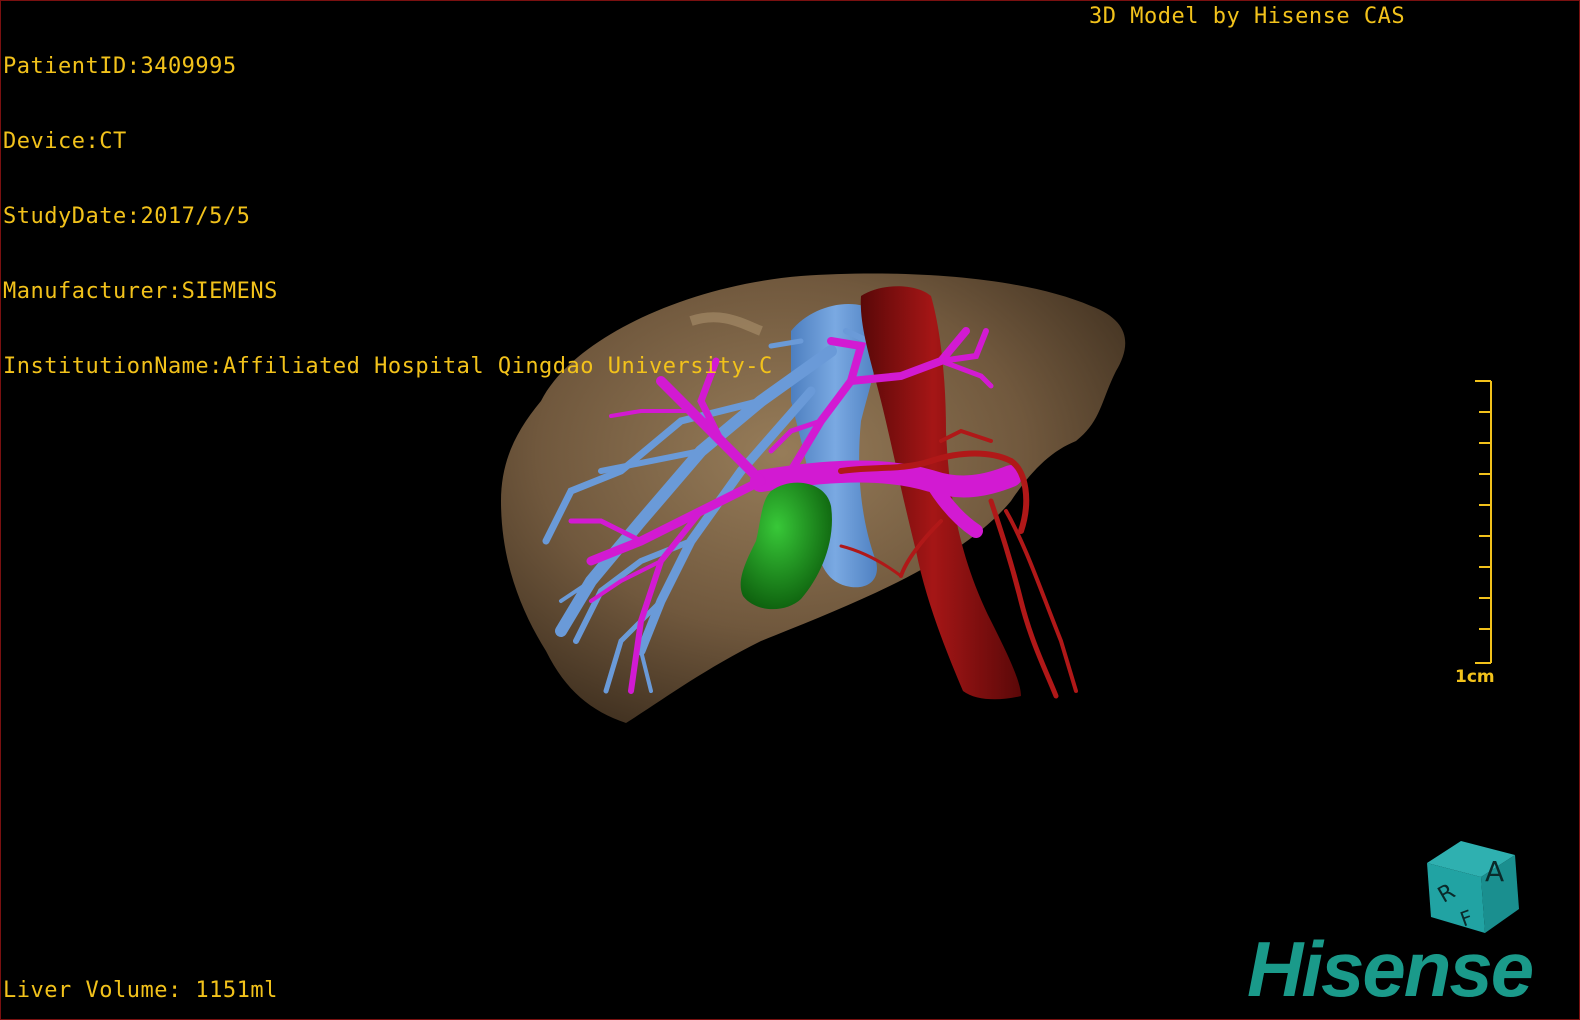  Describe the element at coordinates (1475, 677) in the screenshot. I see `scale-bar-label: 1cm` at that location.